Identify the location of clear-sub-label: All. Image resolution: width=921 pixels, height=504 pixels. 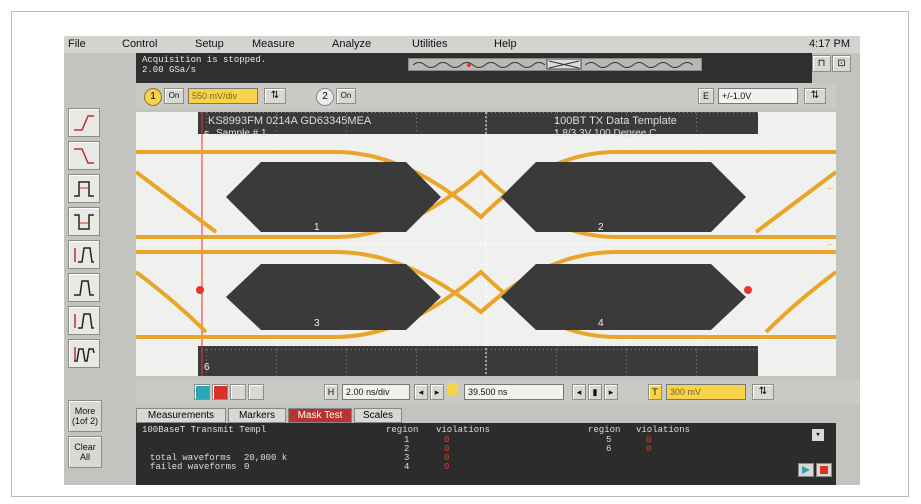
(84, 457).